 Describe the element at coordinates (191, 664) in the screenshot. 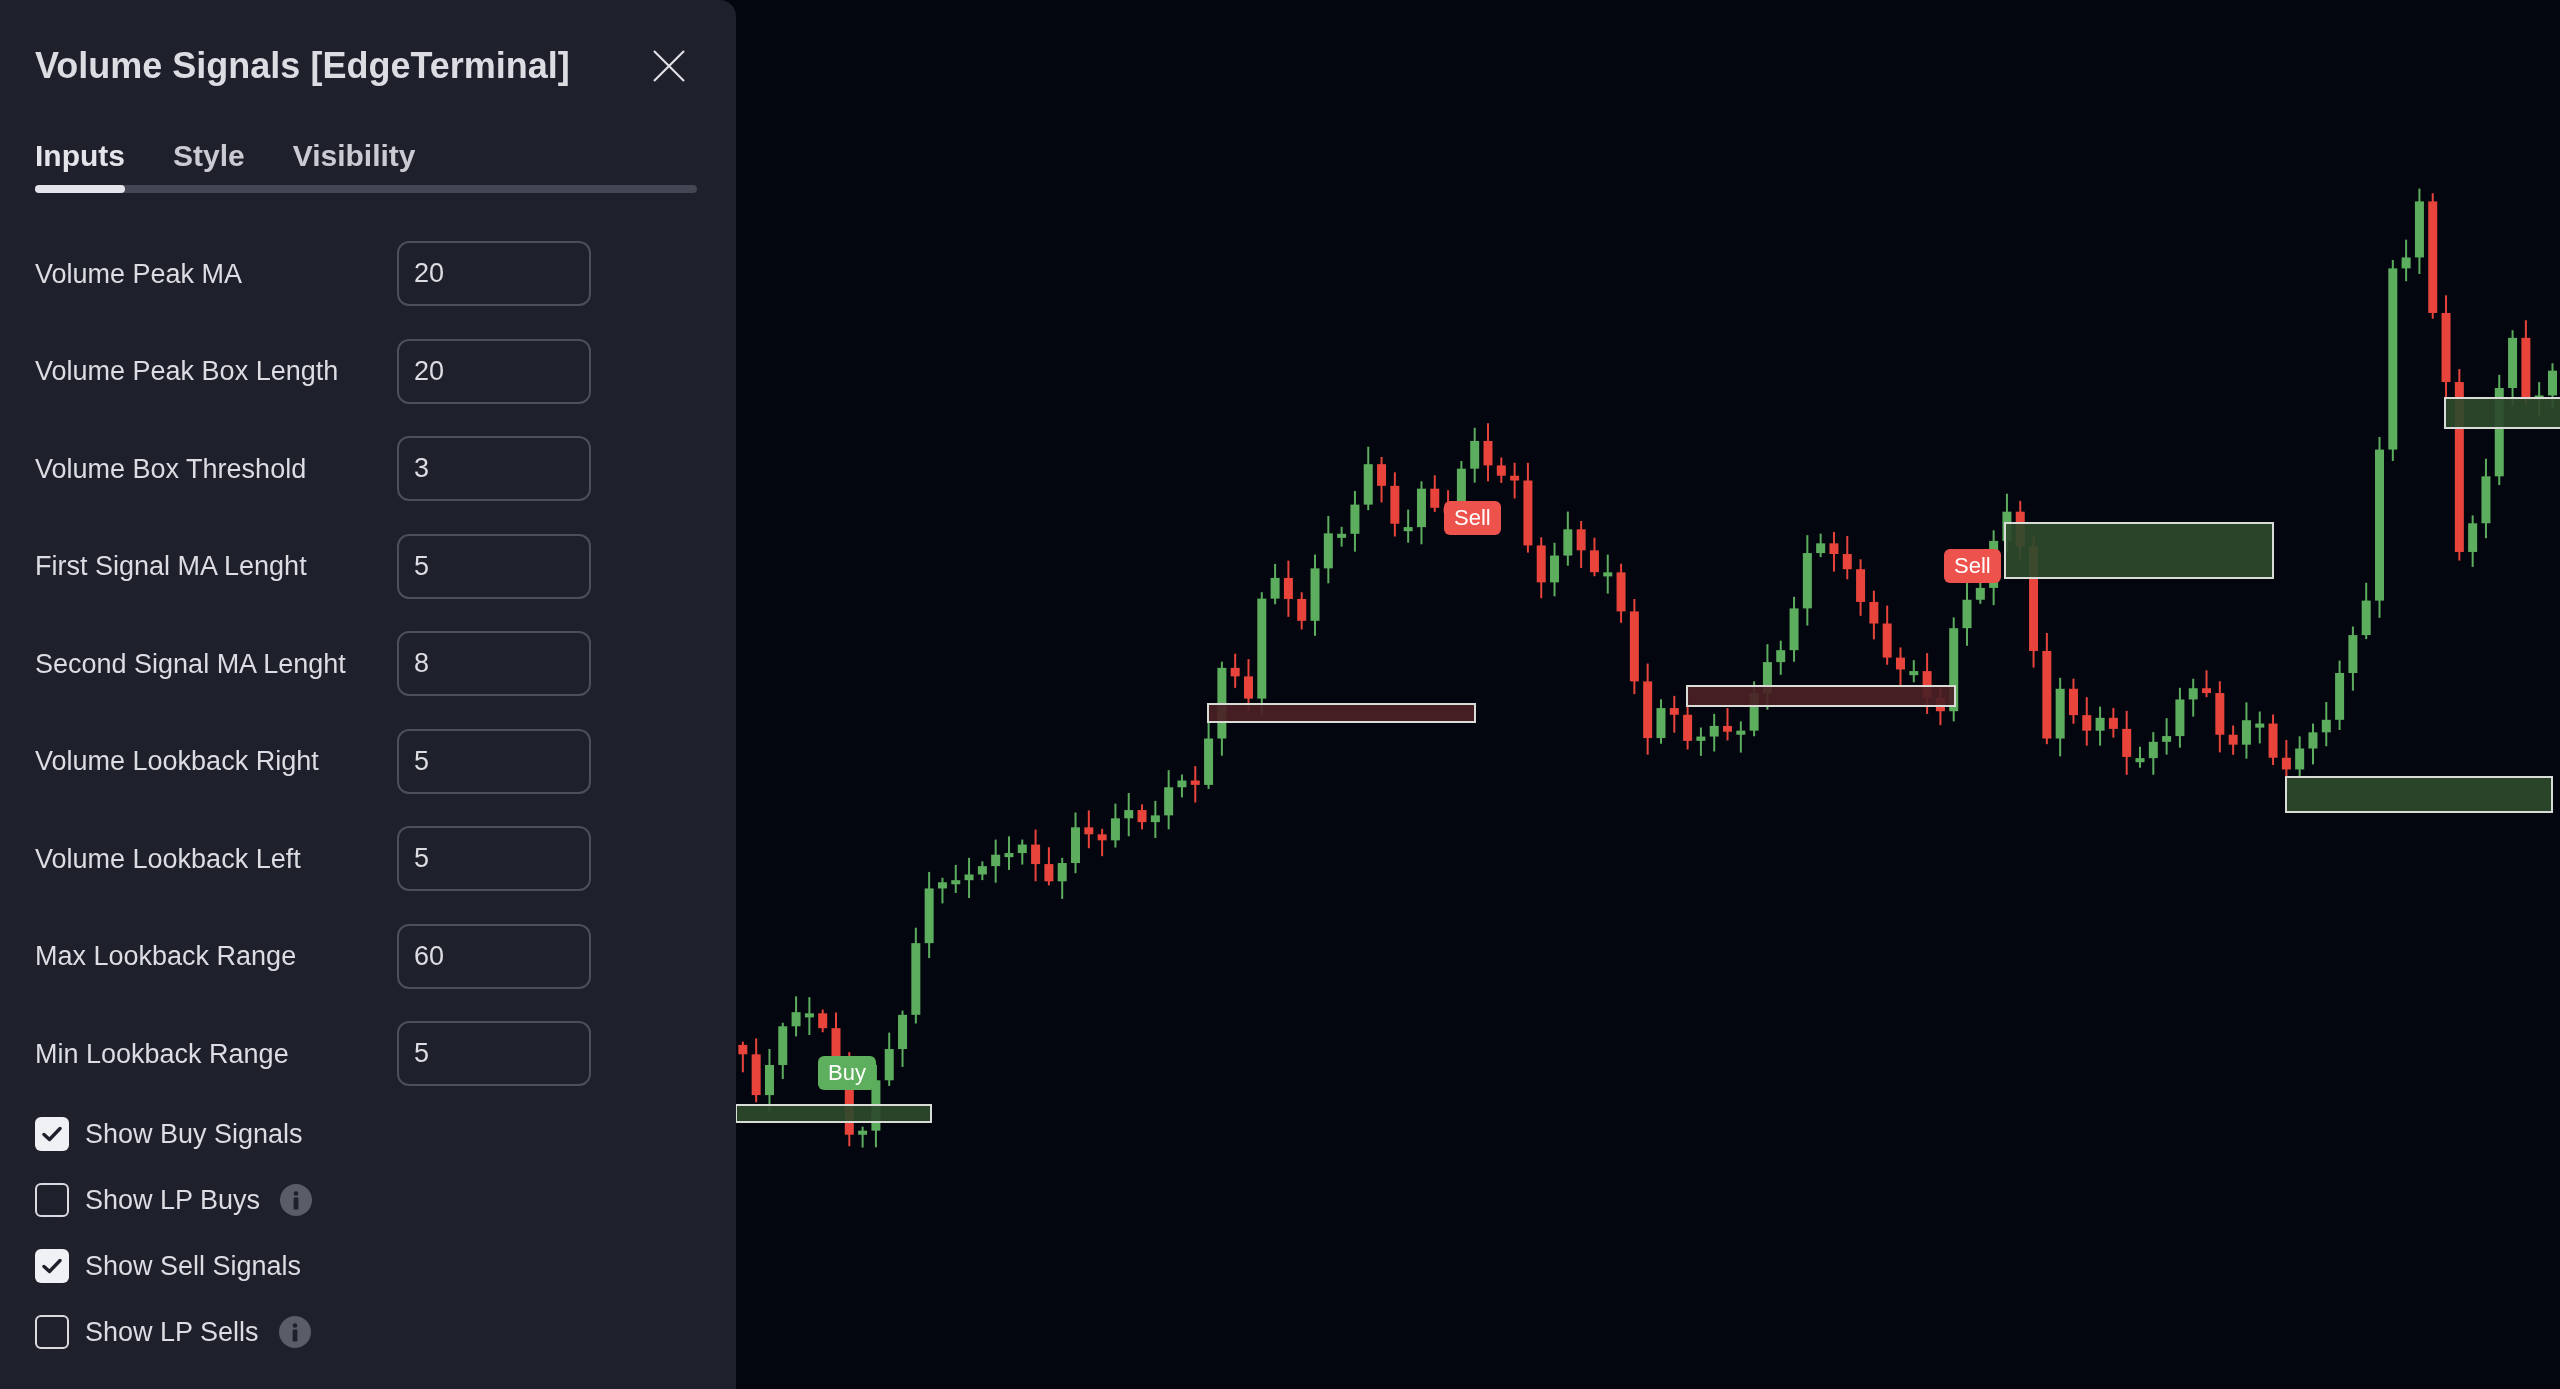

I see `field-label: Second Signal MA Lenght` at that location.